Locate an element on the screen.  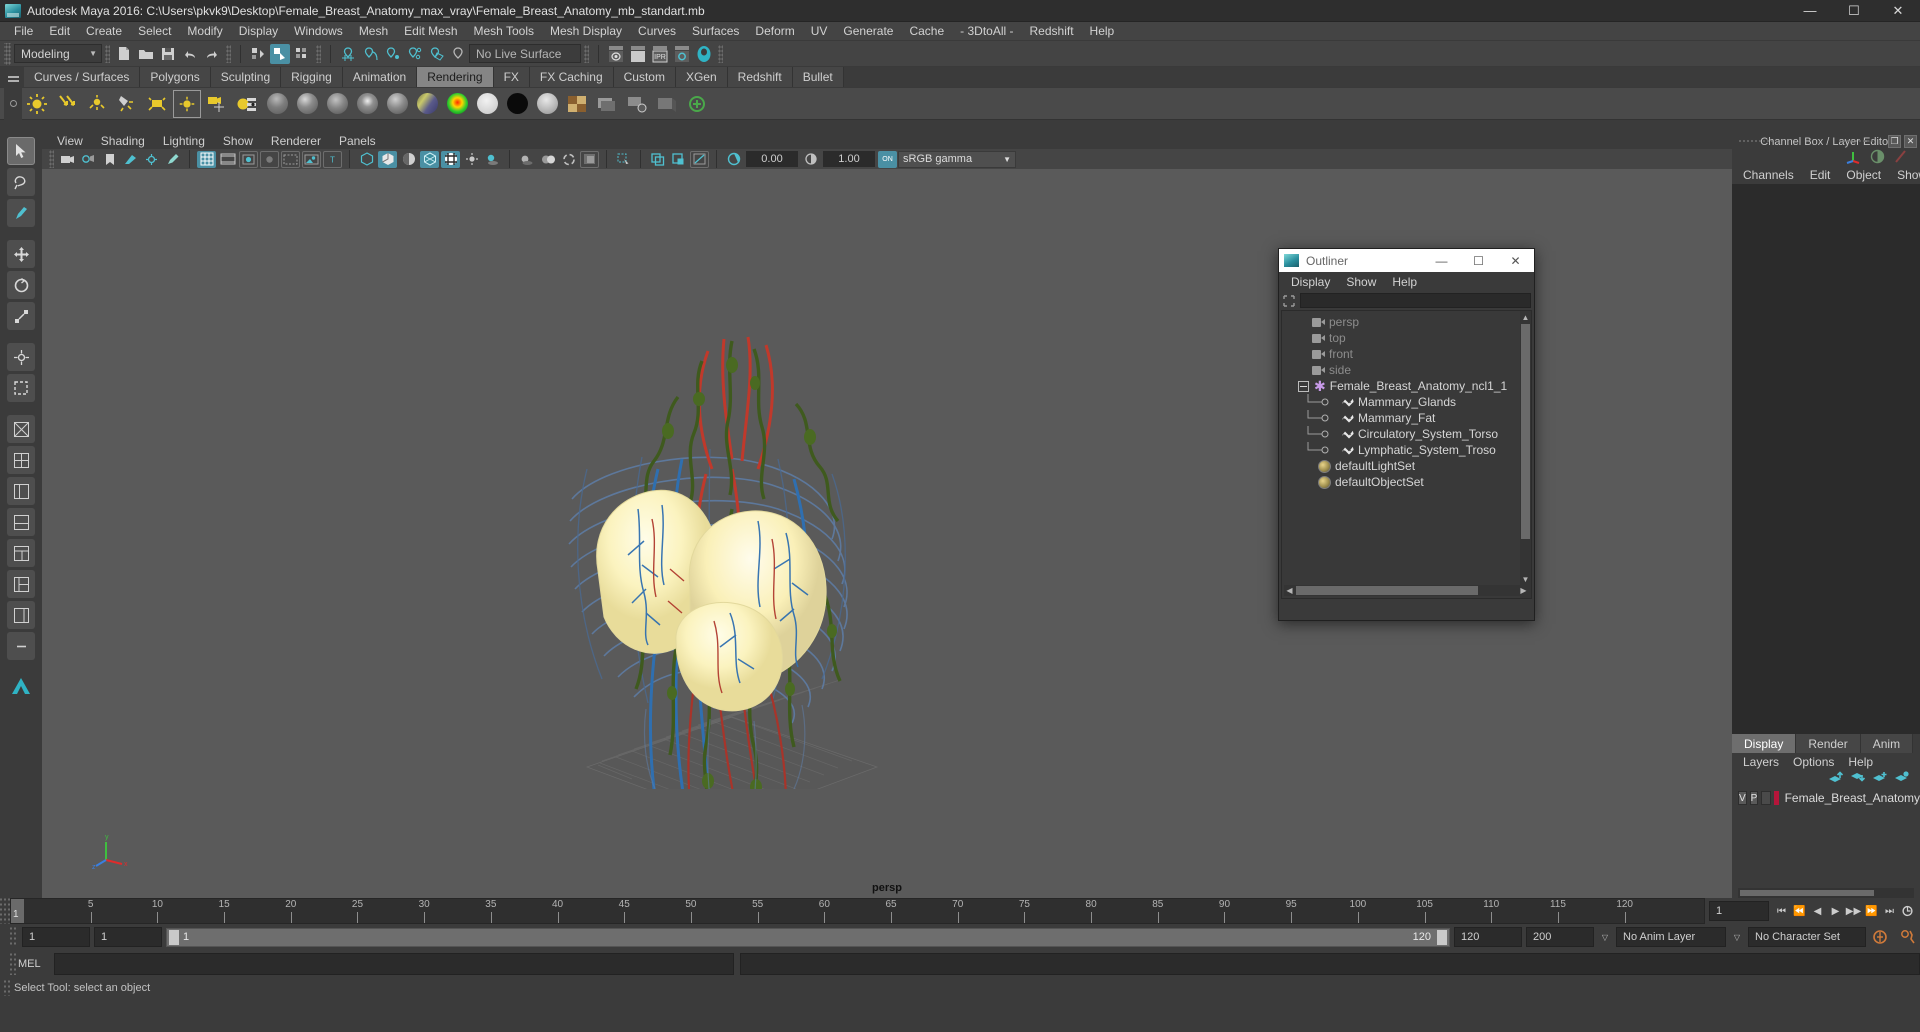
character-set-selector: No Character Set is located at coordinates (1807, 937).